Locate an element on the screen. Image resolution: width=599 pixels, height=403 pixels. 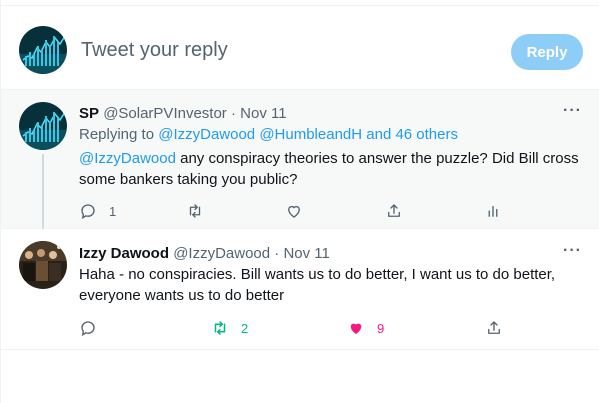
tweet-actions: 1 is located at coordinates (294, 211).